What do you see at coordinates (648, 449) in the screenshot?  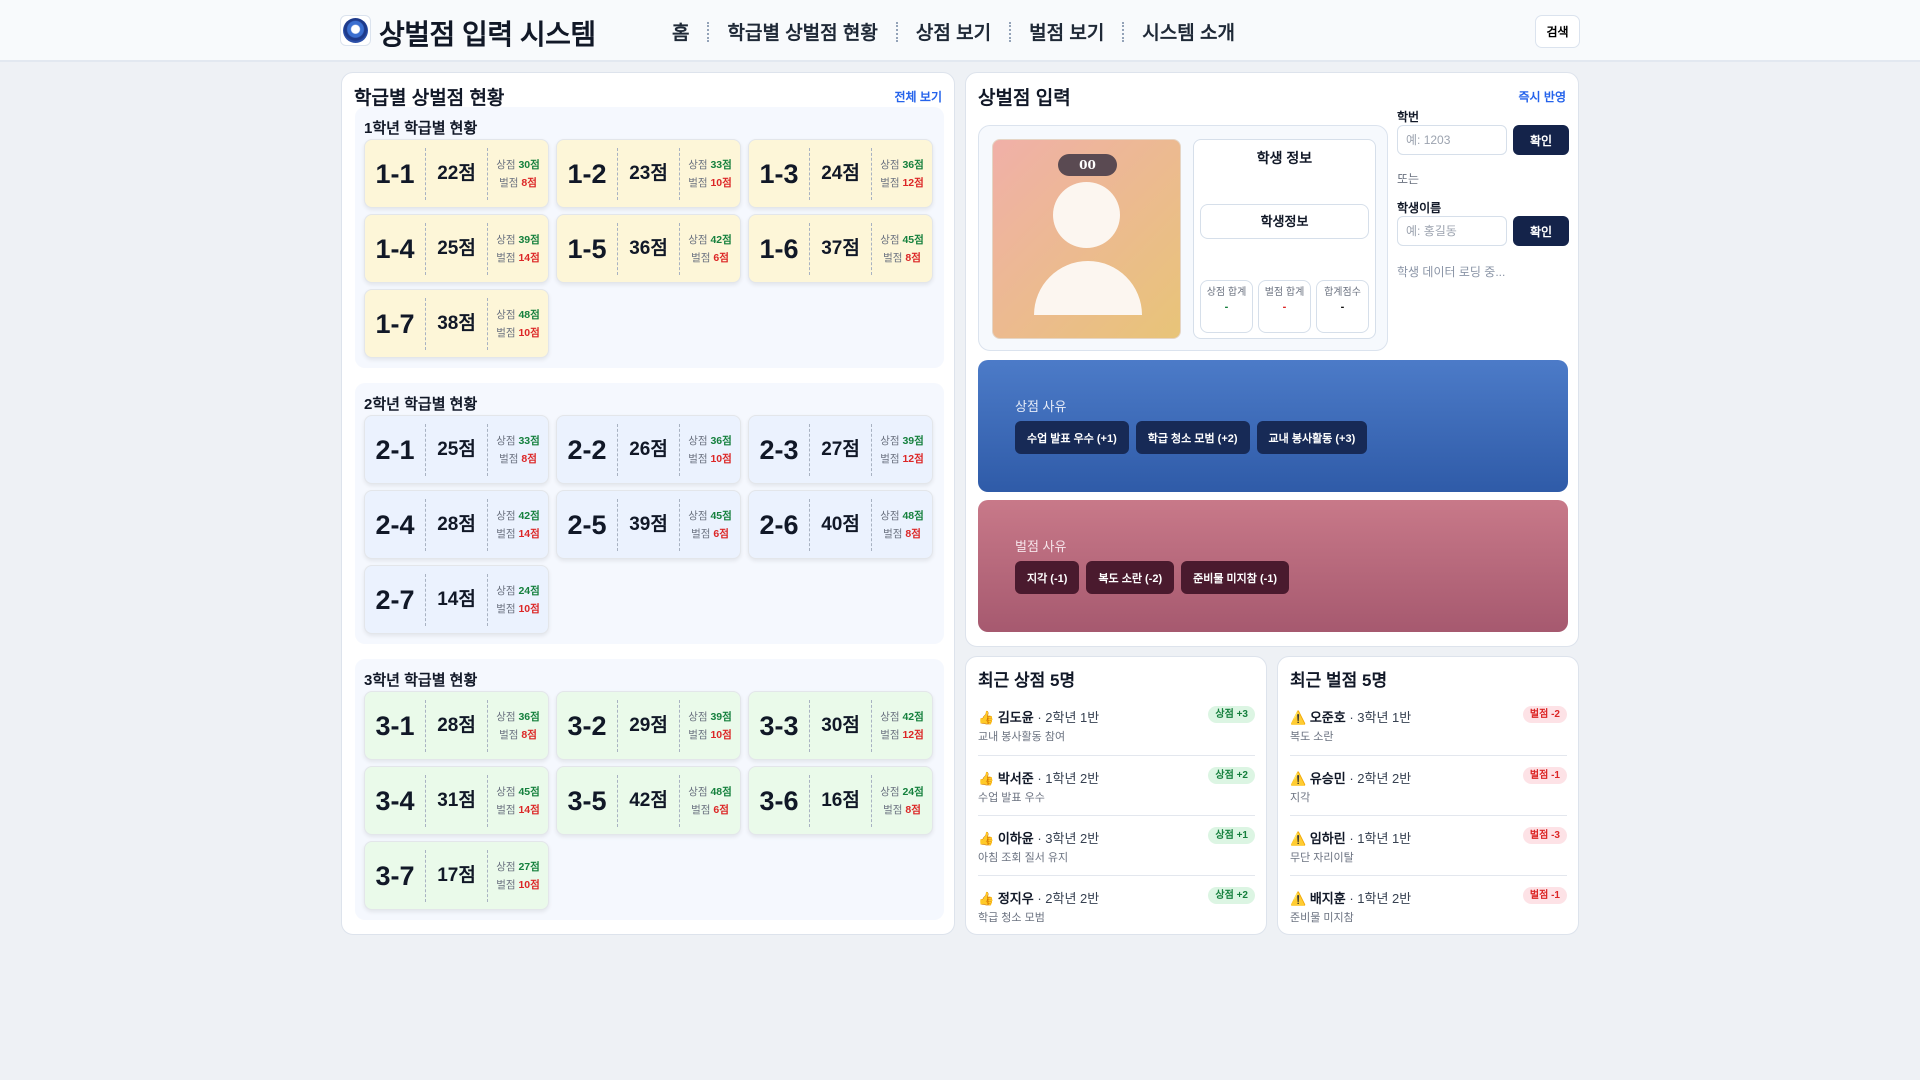 I see `class-card: 2-2 26점 상점 36점 벌점 10점` at bounding box center [648, 449].